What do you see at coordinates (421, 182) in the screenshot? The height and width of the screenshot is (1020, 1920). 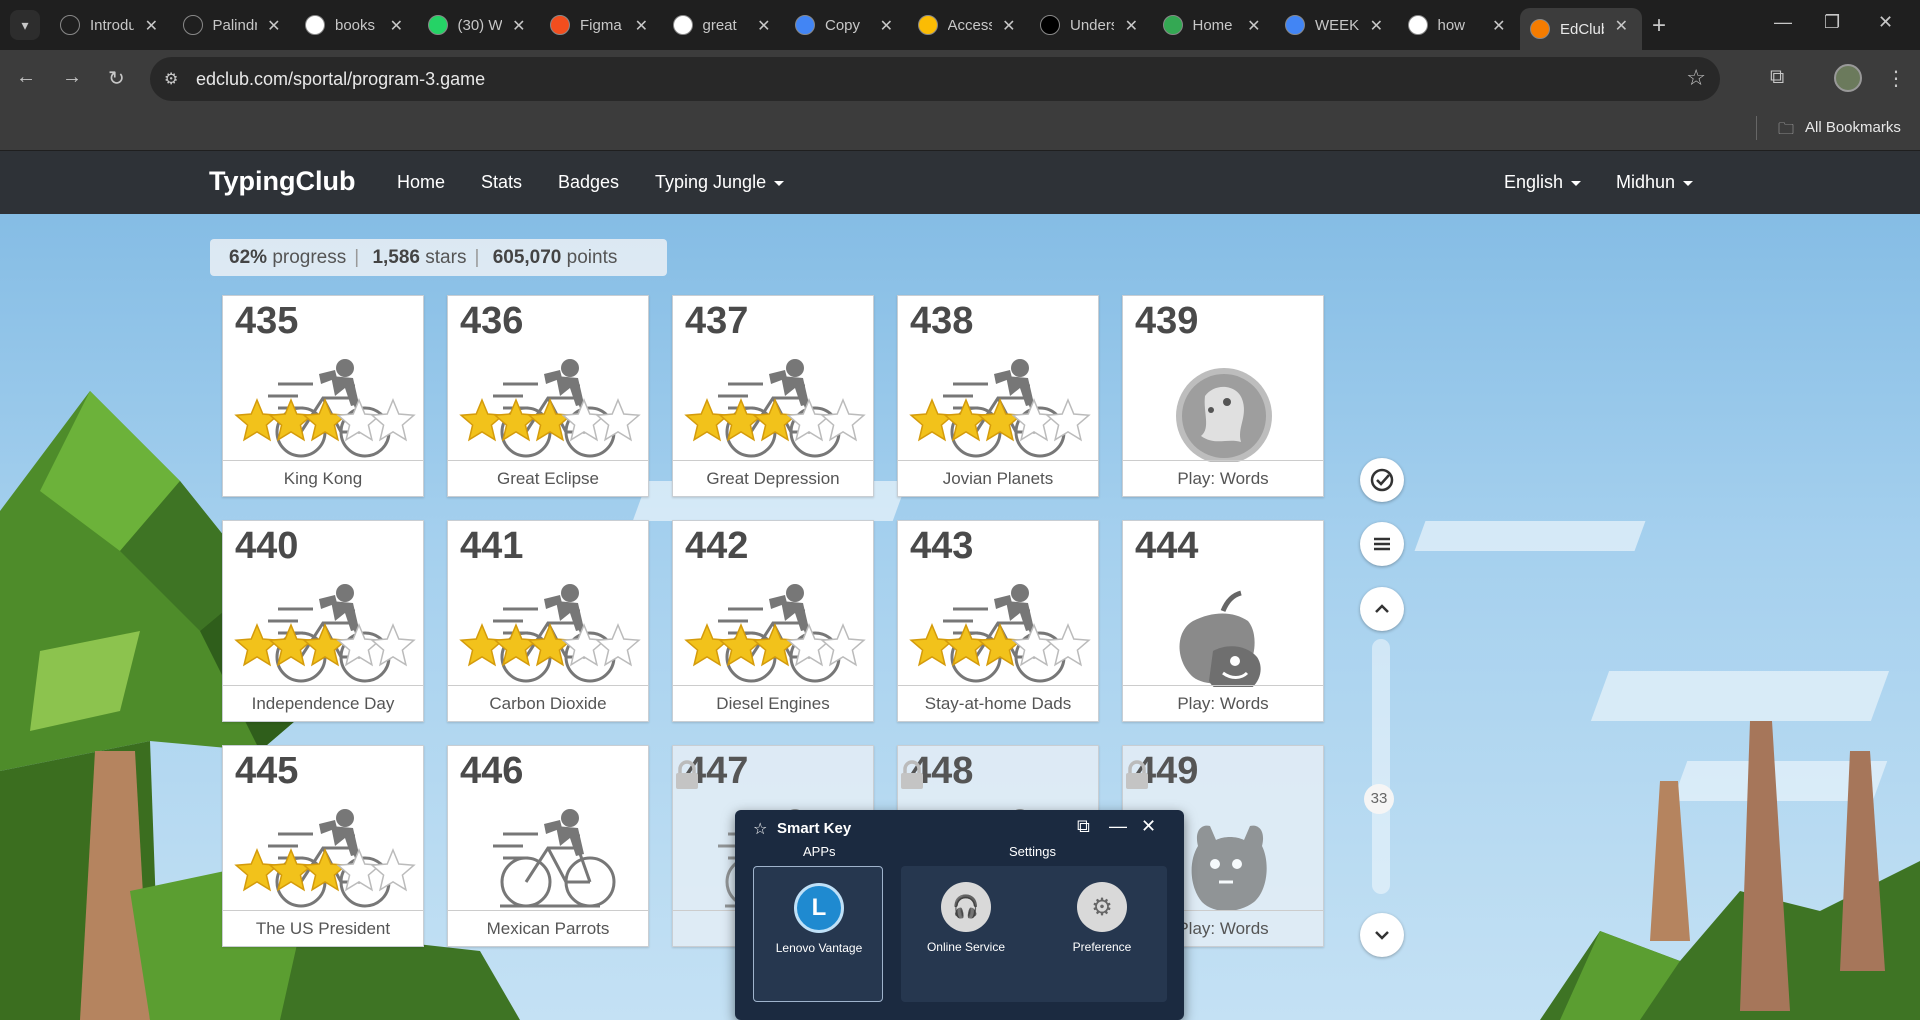 I see `nav-home: Home` at bounding box center [421, 182].